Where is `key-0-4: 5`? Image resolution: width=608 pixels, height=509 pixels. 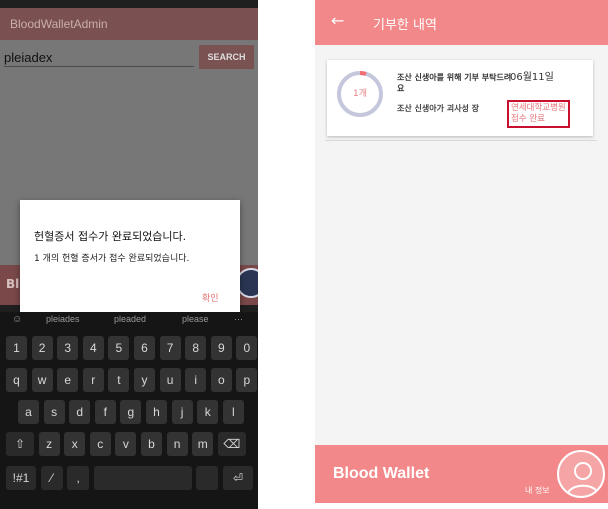
key-0-4: 5 is located at coordinates (119, 348).